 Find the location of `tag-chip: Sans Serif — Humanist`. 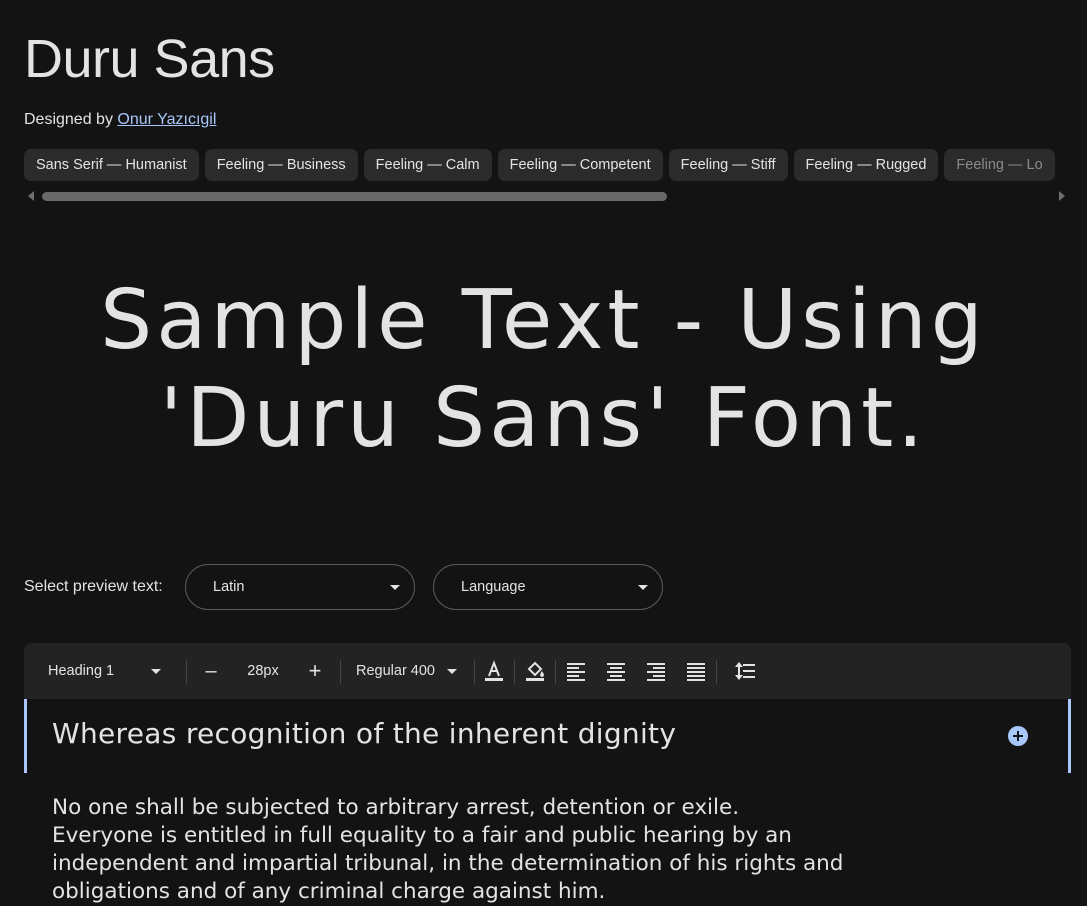

tag-chip: Sans Serif — Humanist is located at coordinates (111, 165).